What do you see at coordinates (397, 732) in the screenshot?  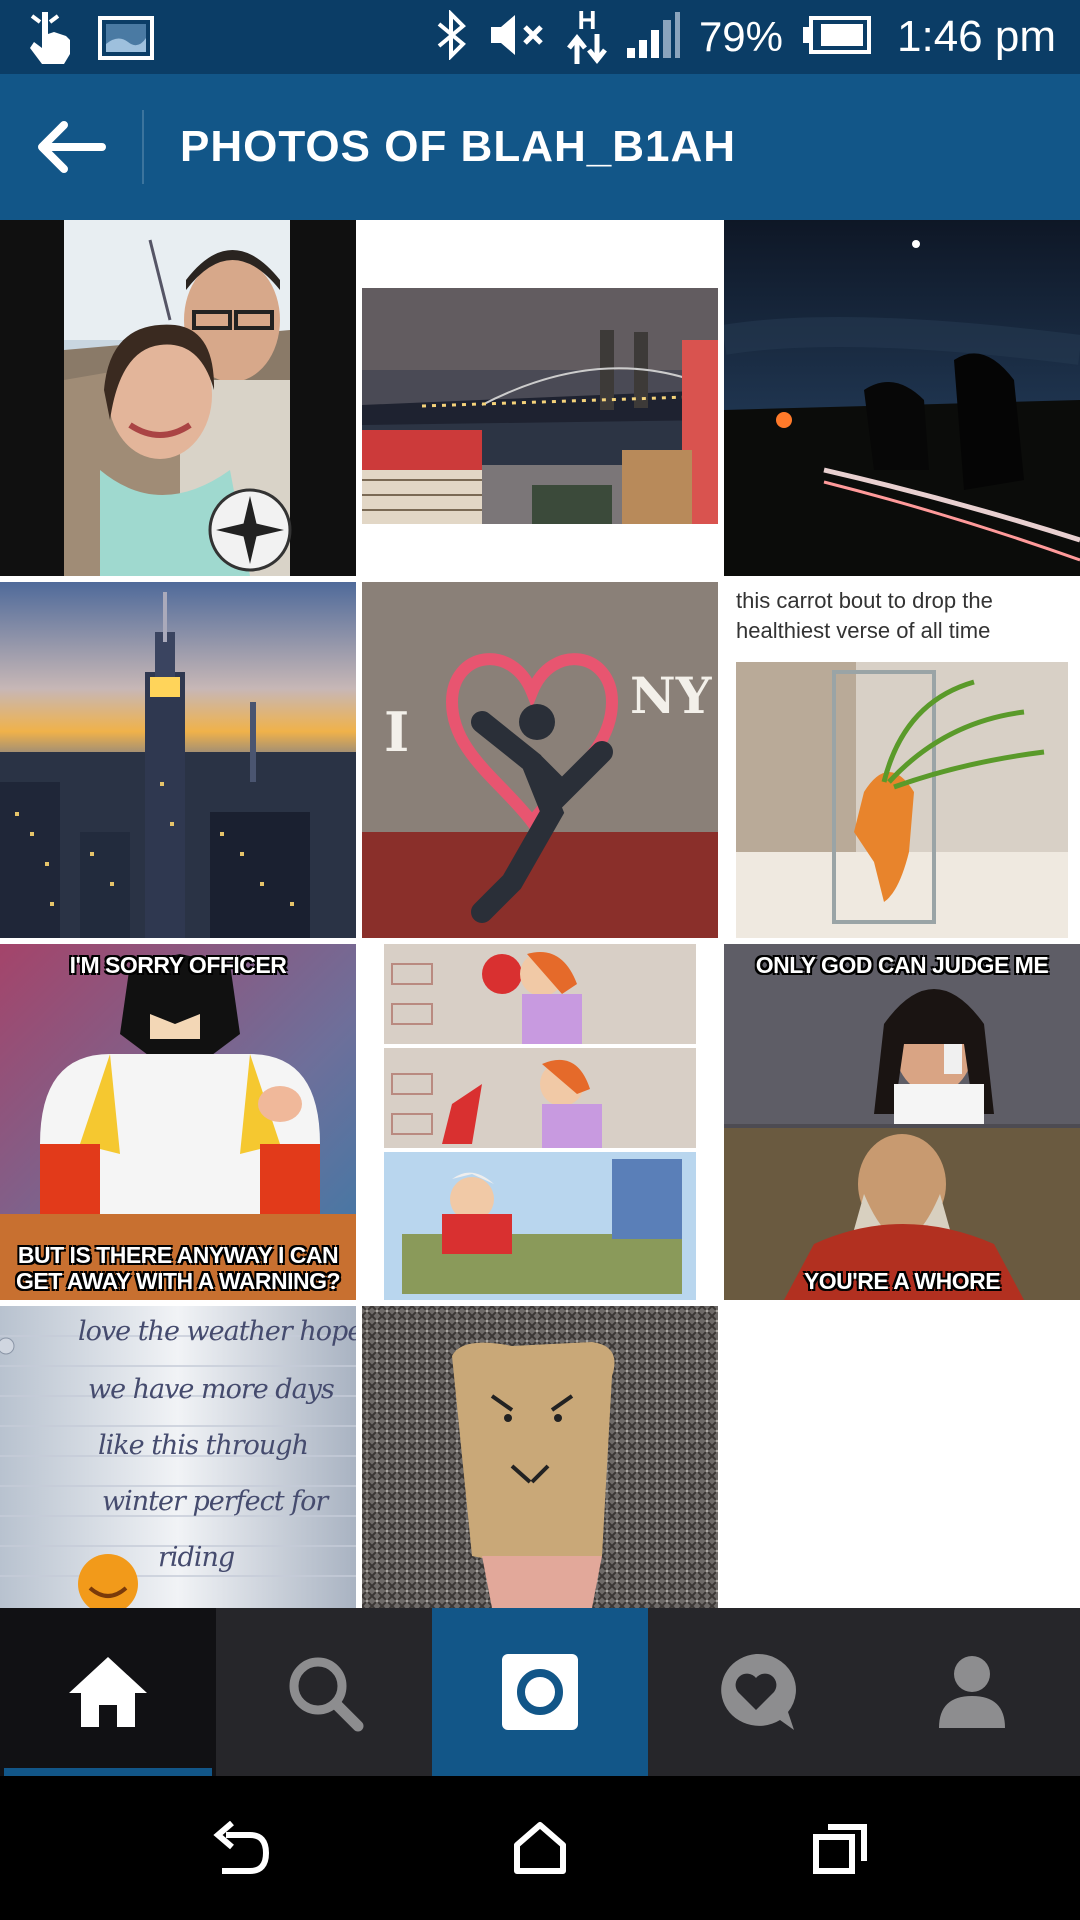 I see `graffiti-text-i: I` at bounding box center [397, 732].